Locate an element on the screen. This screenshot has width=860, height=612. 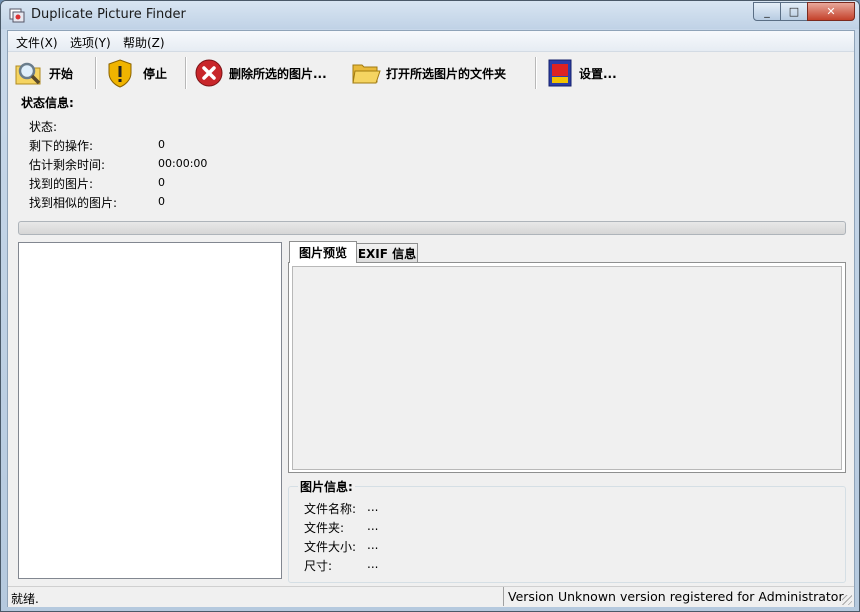
tab-exif-info: EXIF 信息 is located at coordinates (387, 253).